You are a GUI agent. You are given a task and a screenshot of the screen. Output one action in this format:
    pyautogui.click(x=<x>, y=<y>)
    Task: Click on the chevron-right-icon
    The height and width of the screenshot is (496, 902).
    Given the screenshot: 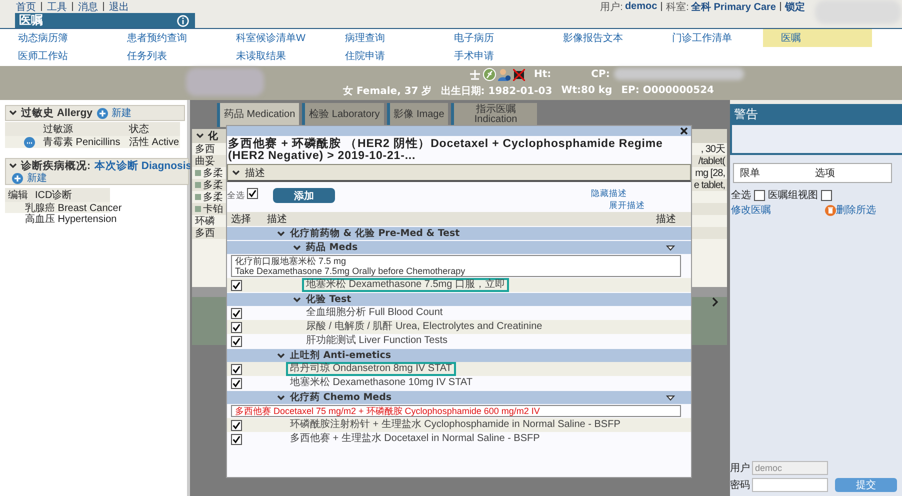 What is the action you would take?
    pyautogui.click(x=715, y=302)
    